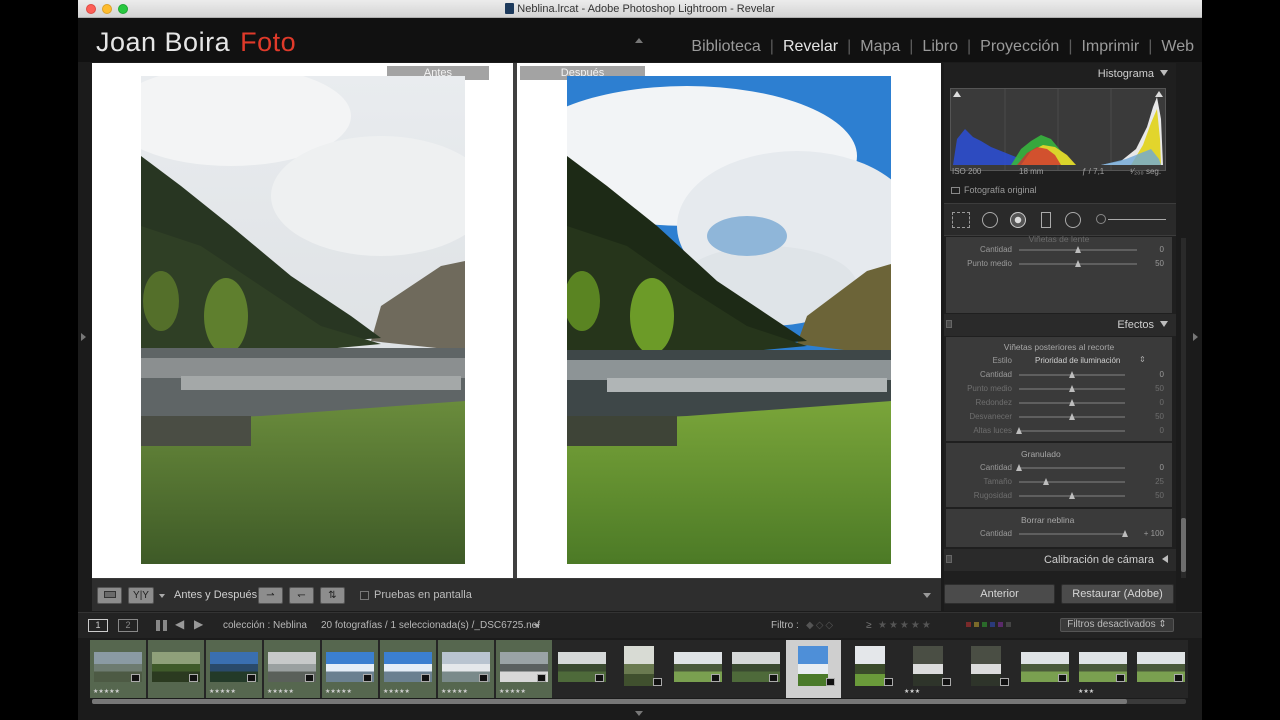 The height and width of the screenshot is (720, 1280). I want to click on secondary-window-button: 2, so click(128, 625).